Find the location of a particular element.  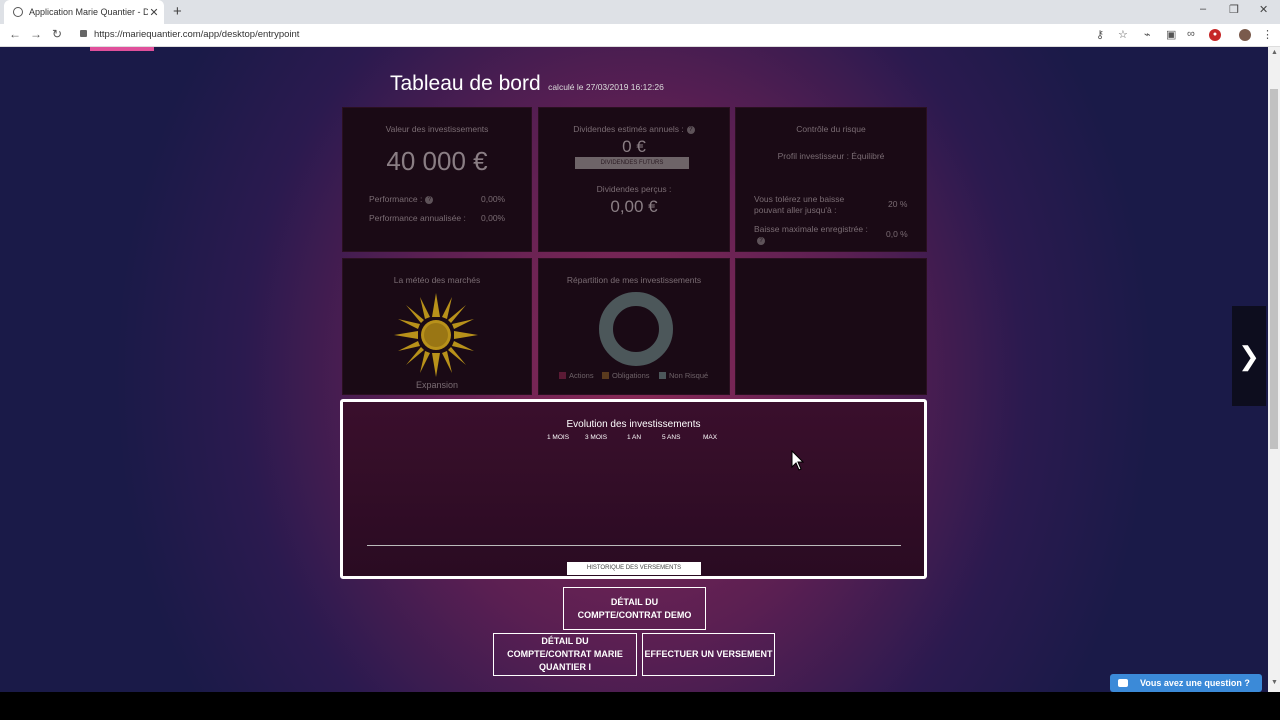

minimize-icon: – is located at coordinates (1203, 9).